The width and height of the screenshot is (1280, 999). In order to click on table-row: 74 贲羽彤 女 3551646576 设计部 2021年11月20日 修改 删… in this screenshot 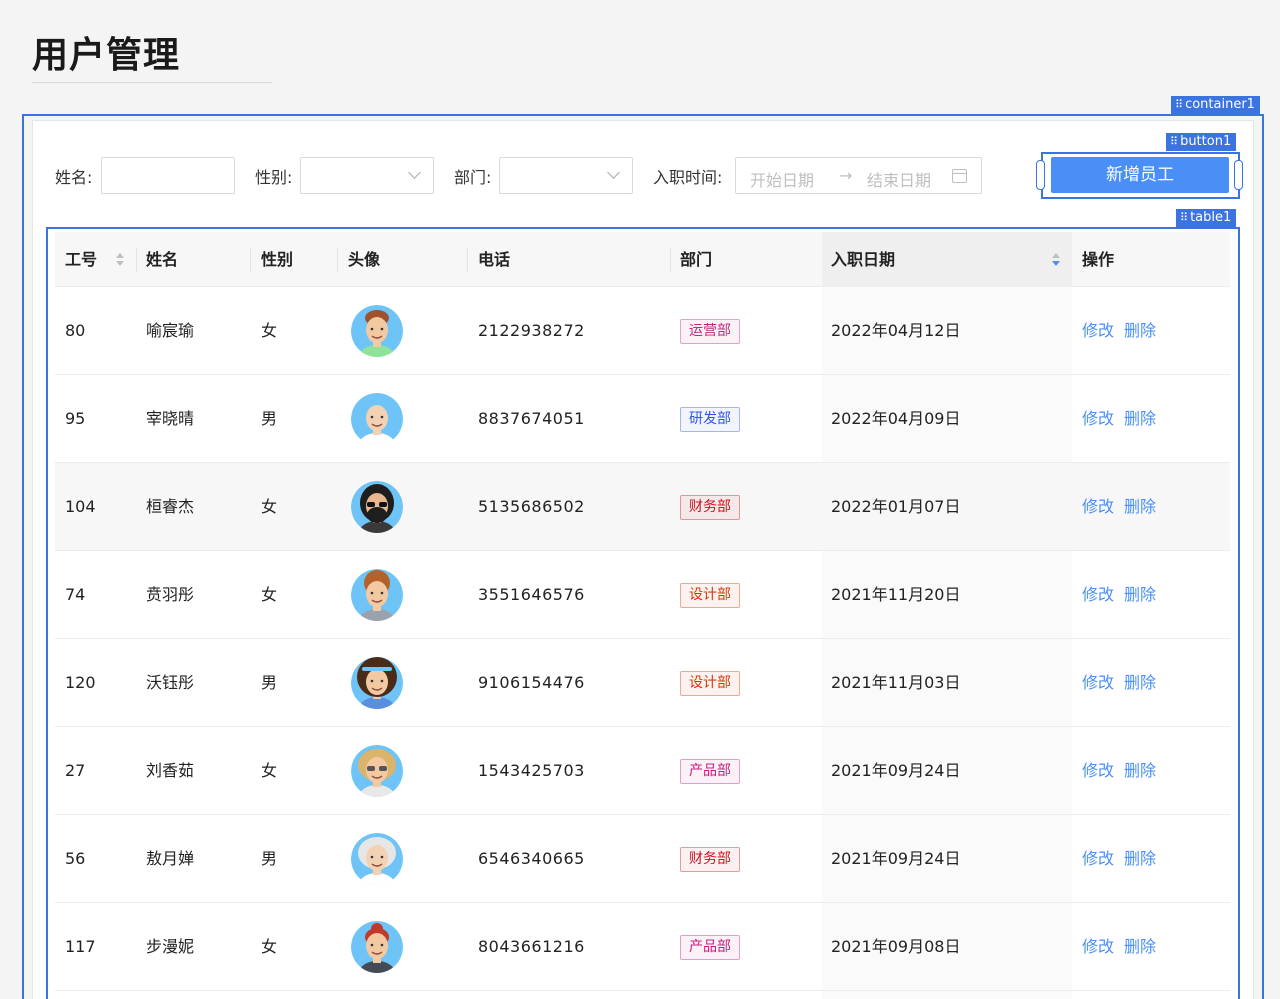, I will do `click(642, 595)`.